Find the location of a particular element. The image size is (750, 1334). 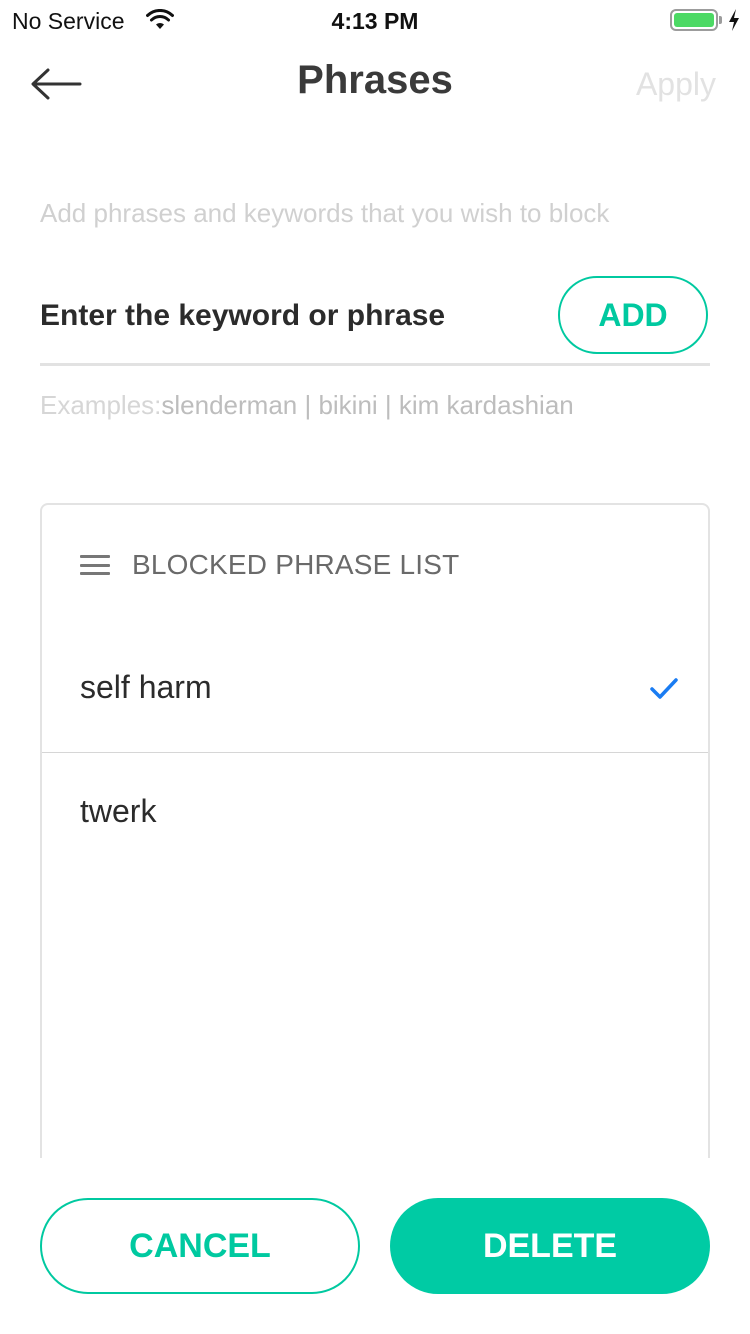

delete-button: DELETE is located at coordinates (550, 1246).